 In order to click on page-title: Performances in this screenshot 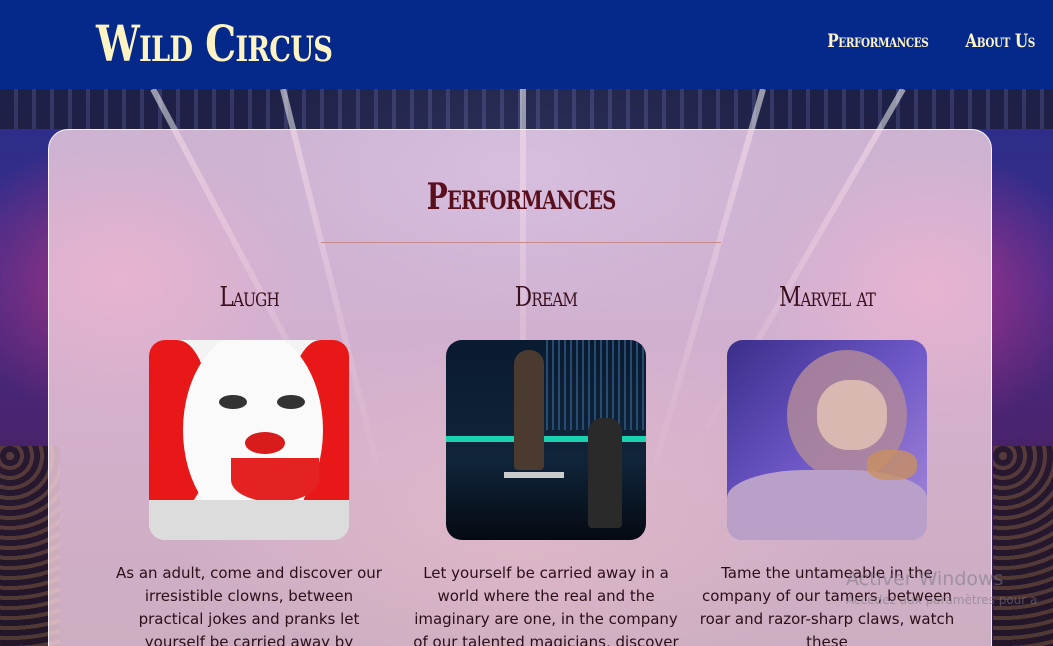, I will do `click(521, 197)`.